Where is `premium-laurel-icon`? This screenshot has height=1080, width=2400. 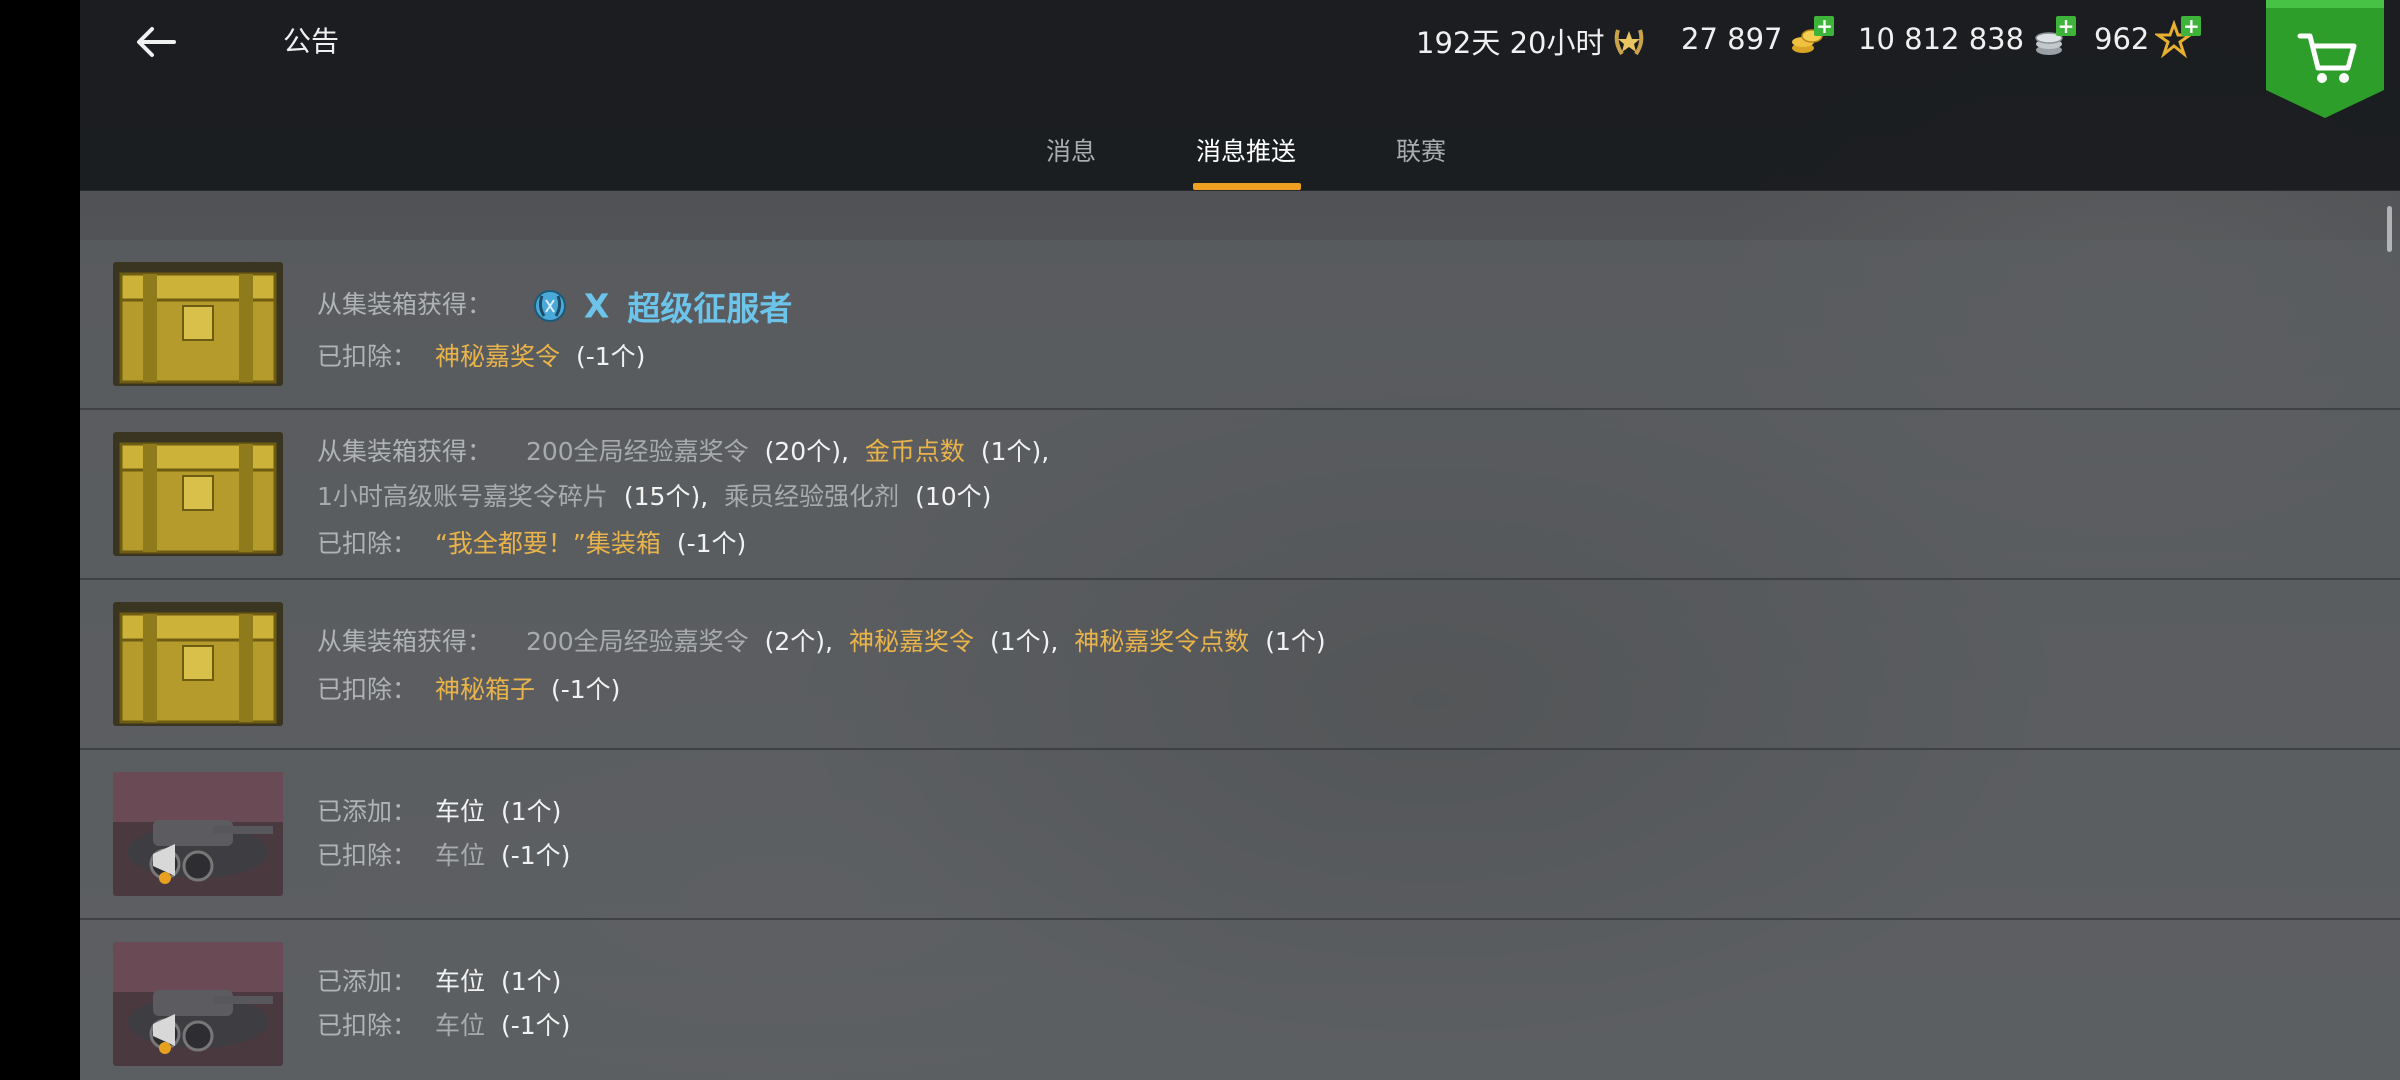
premium-laurel-icon is located at coordinates (1629, 41).